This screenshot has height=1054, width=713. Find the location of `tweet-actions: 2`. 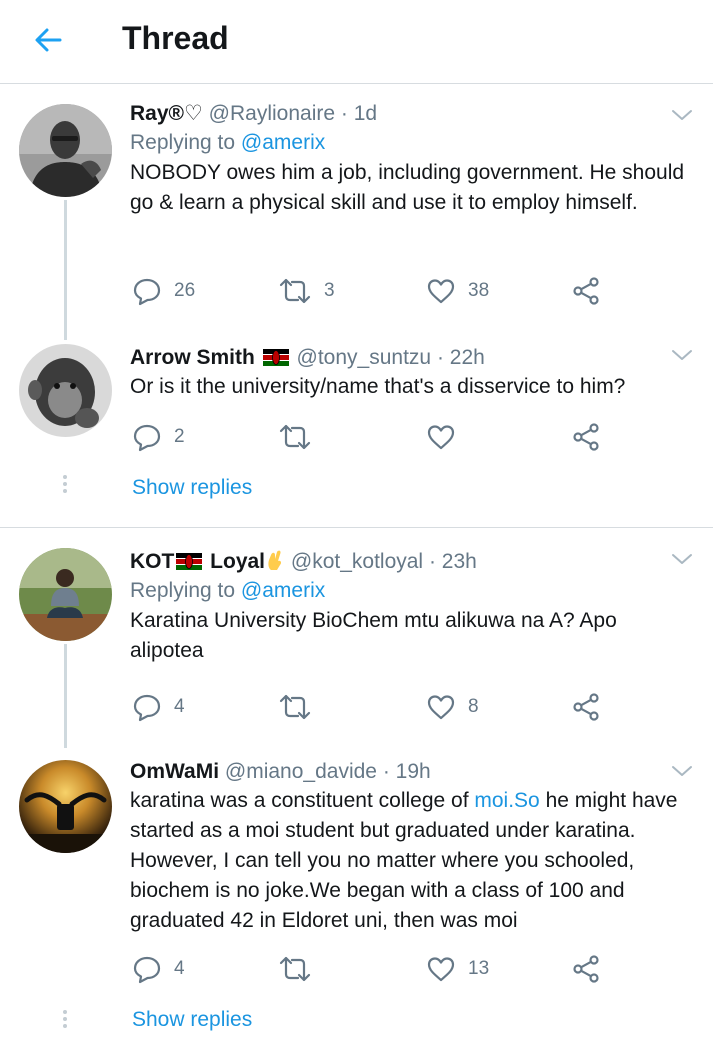

tweet-actions: 2 is located at coordinates (372, 437).